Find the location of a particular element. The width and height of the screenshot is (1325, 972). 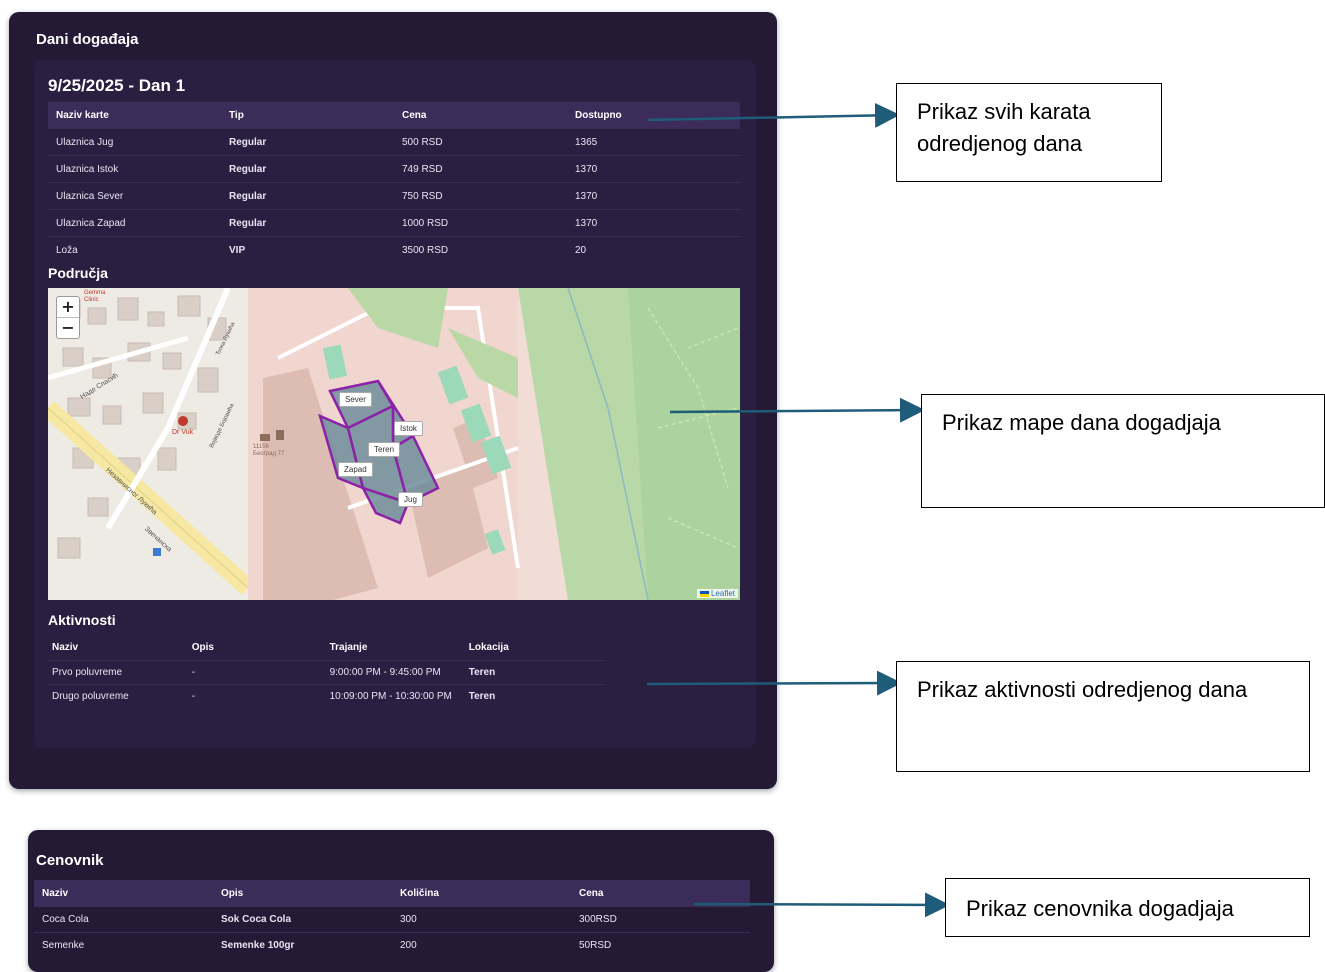

callout-map: Prikaz mape dana dogadjaja is located at coordinates (1123, 451).